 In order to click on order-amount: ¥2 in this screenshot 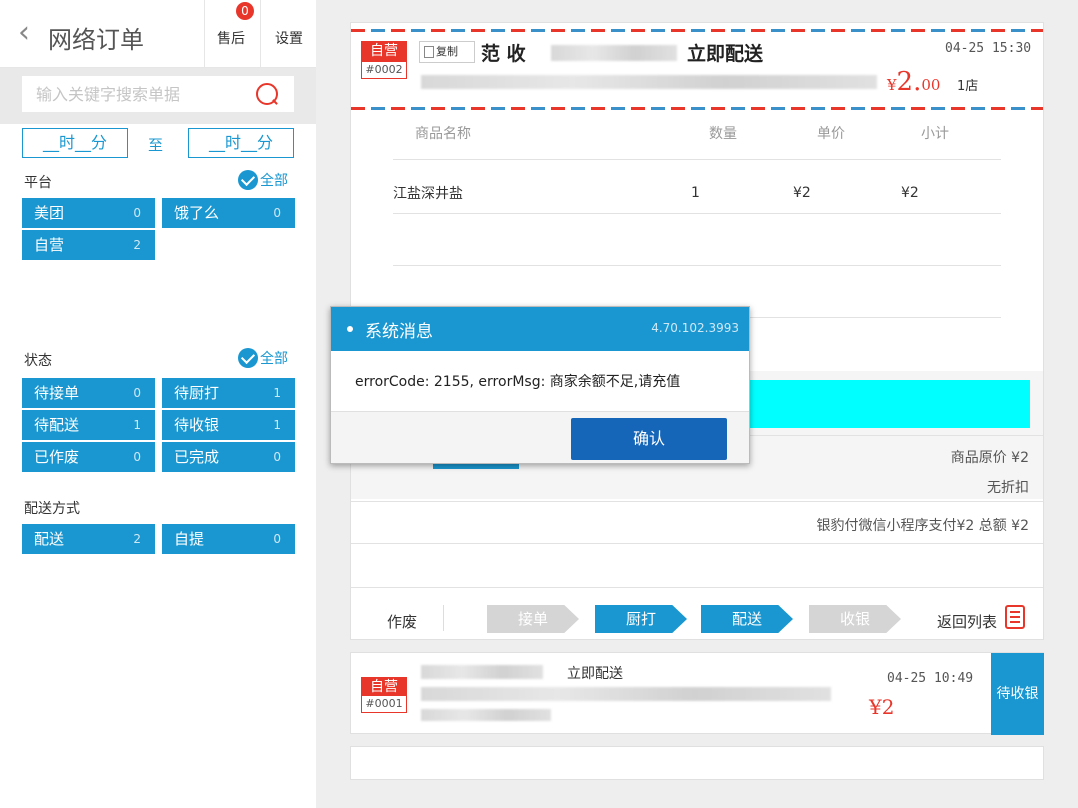, I will do `click(882, 707)`.